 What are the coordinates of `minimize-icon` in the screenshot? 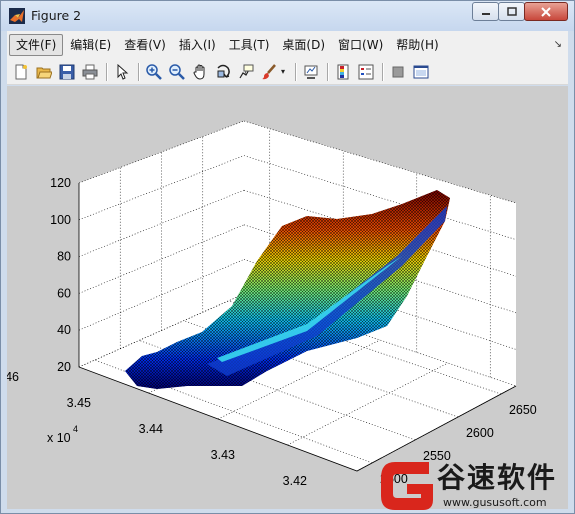 It's located at (485, 13).